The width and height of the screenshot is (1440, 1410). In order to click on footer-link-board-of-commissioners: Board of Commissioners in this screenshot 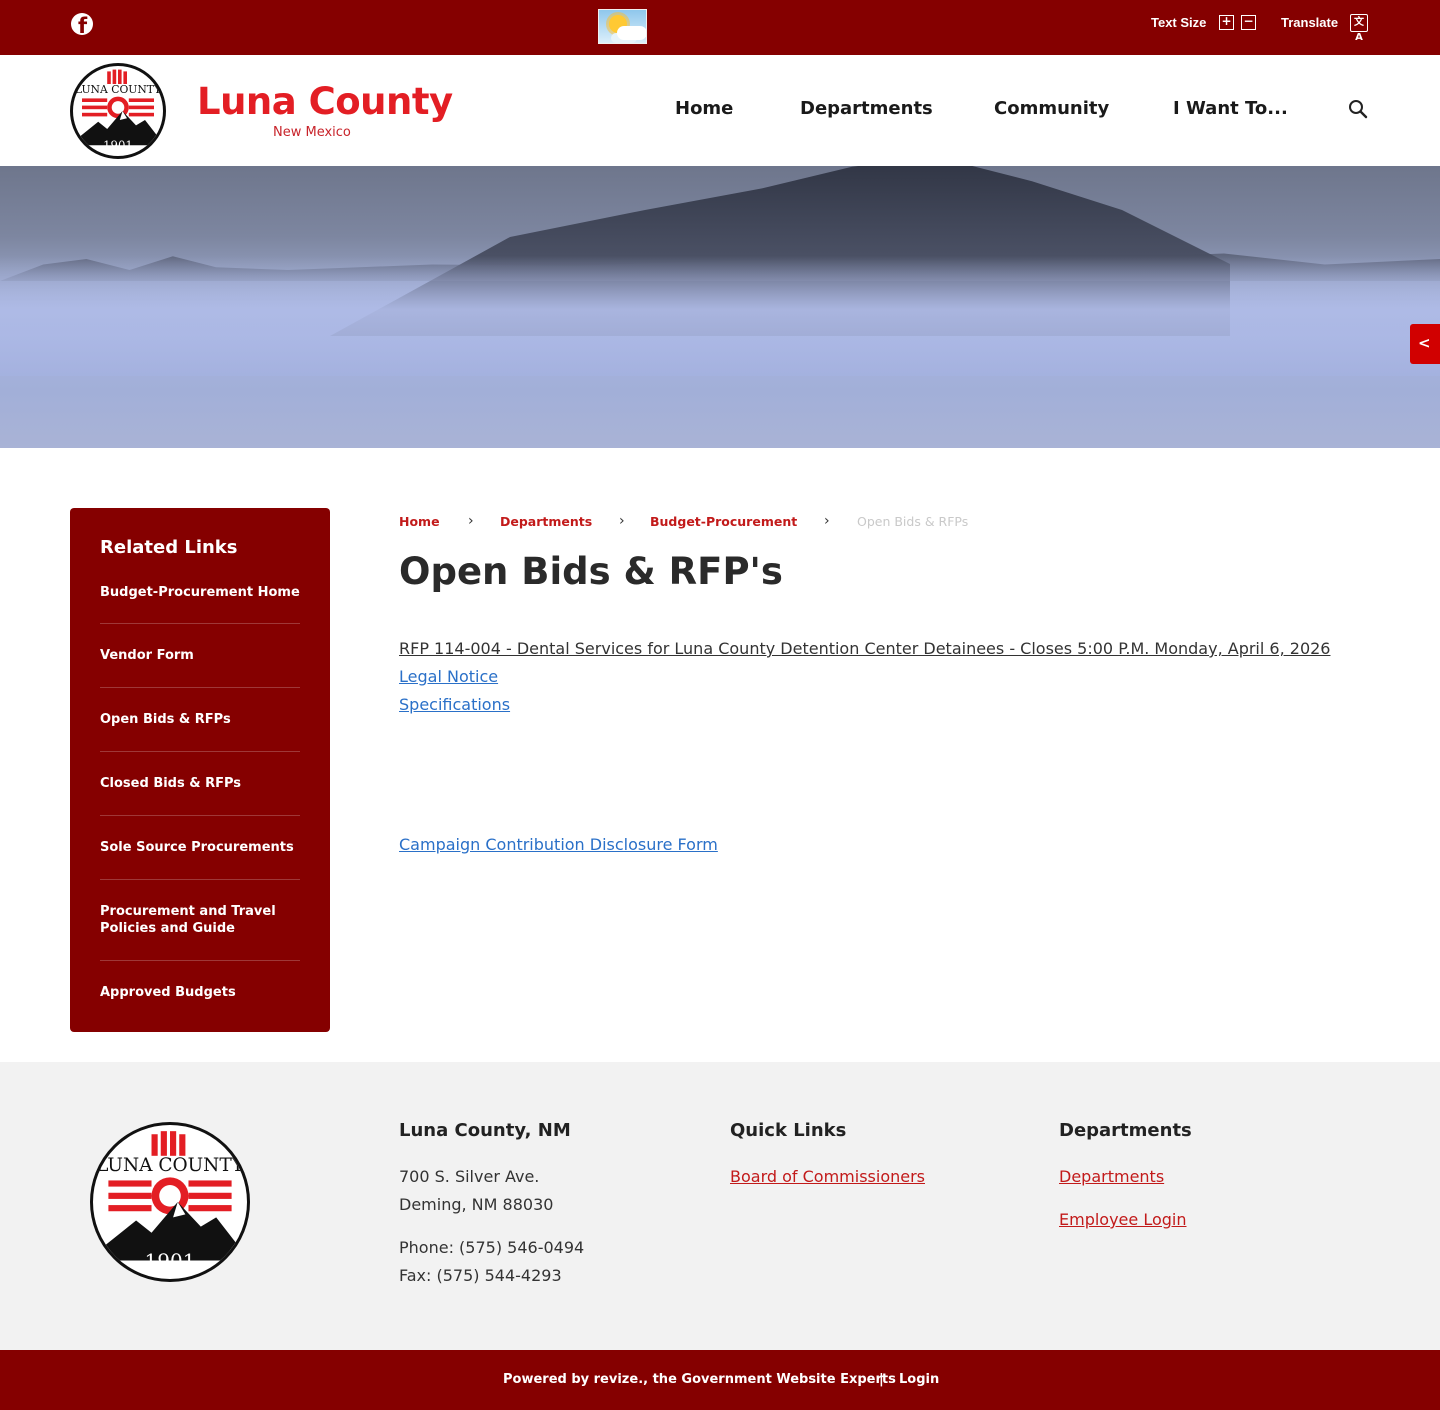, I will do `click(827, 1177)`.